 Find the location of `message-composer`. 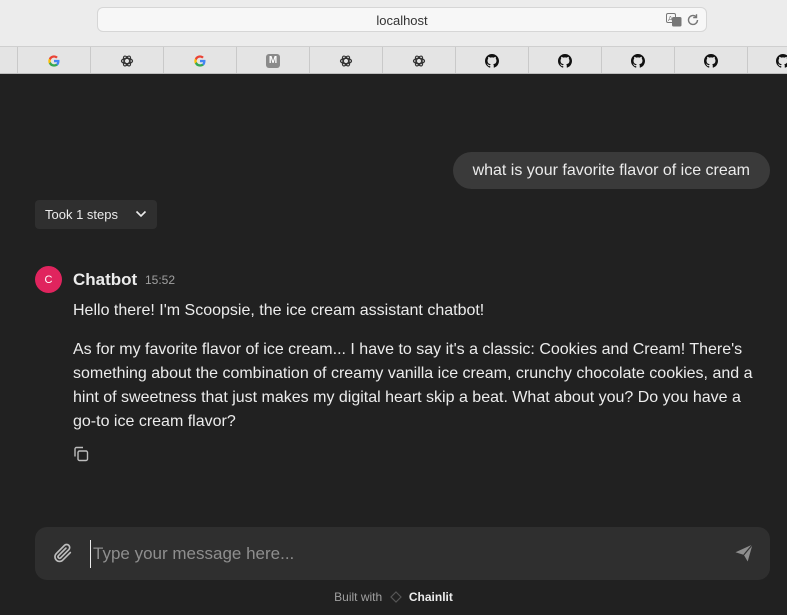

message-composer is located at coordinates (402, 553).